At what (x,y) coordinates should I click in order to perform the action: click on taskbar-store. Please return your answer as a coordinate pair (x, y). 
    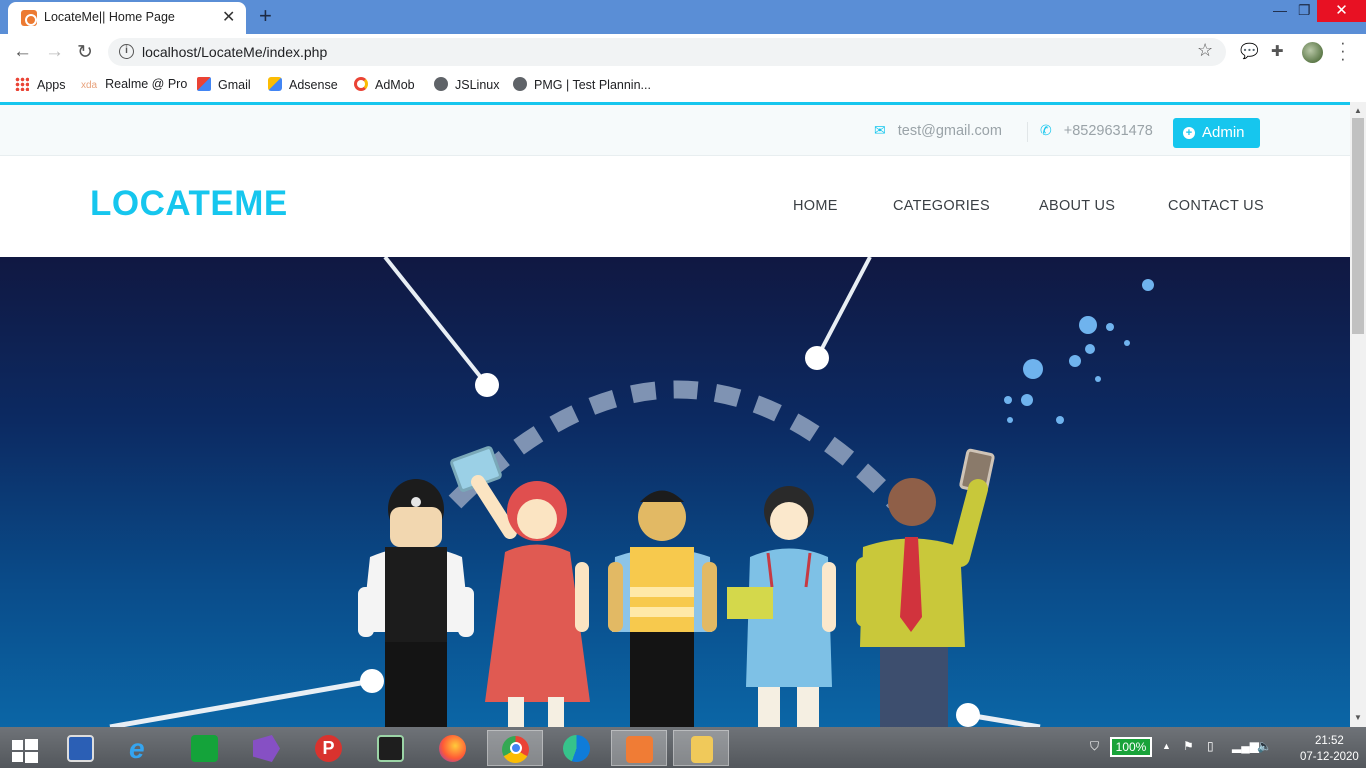
    Looking at the image, I should click on (205, 748).